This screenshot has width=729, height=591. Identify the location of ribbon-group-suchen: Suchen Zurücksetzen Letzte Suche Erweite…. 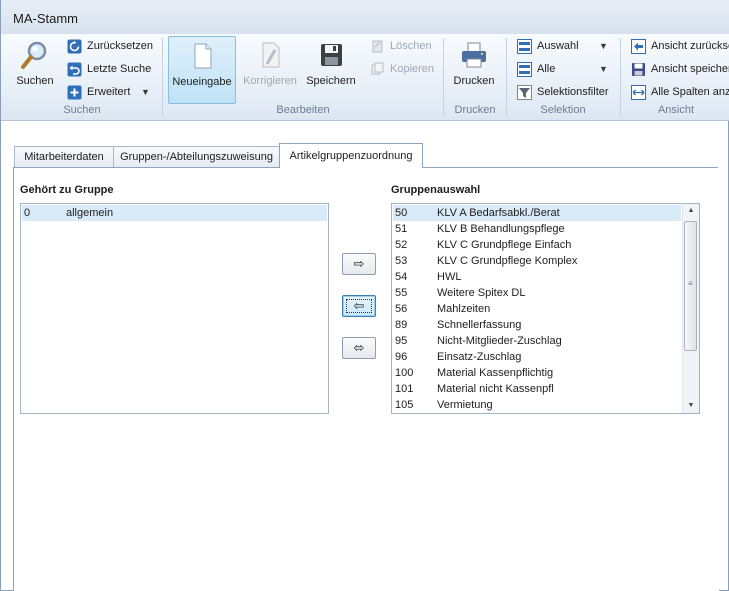
(82, 77).